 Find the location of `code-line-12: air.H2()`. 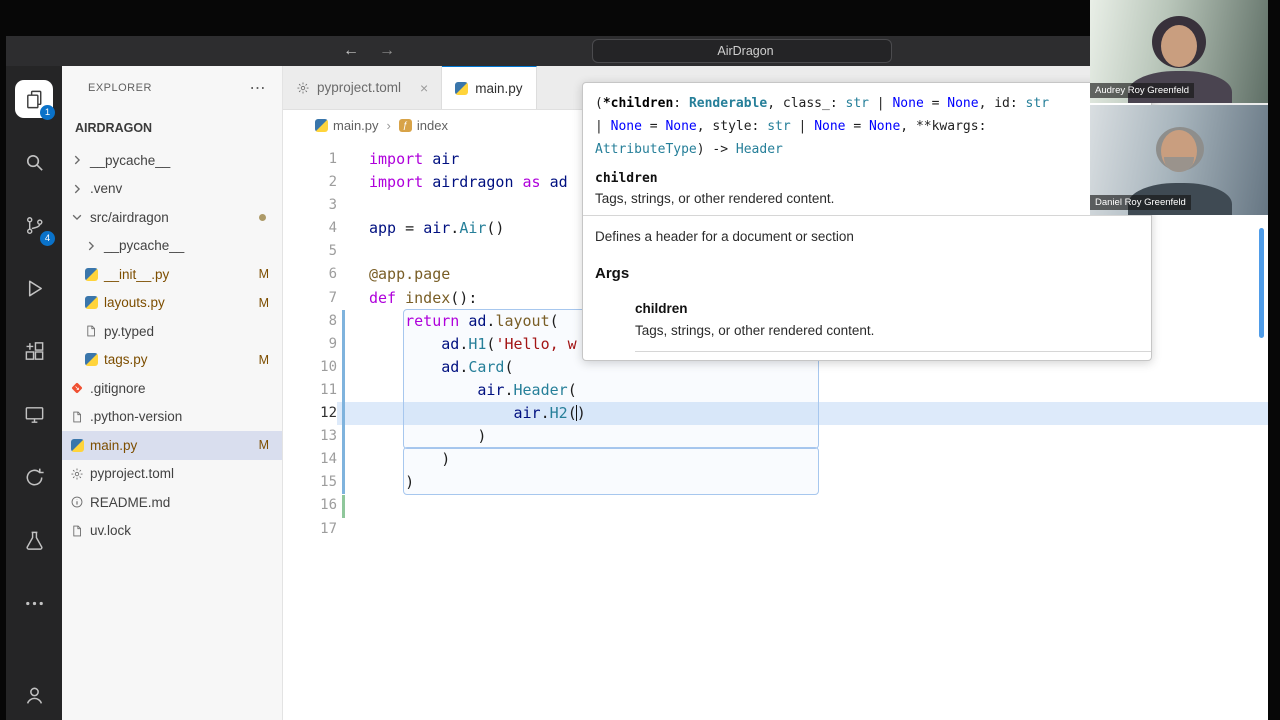

code-line-12: air.H2() is located at coordinates (775, 413).